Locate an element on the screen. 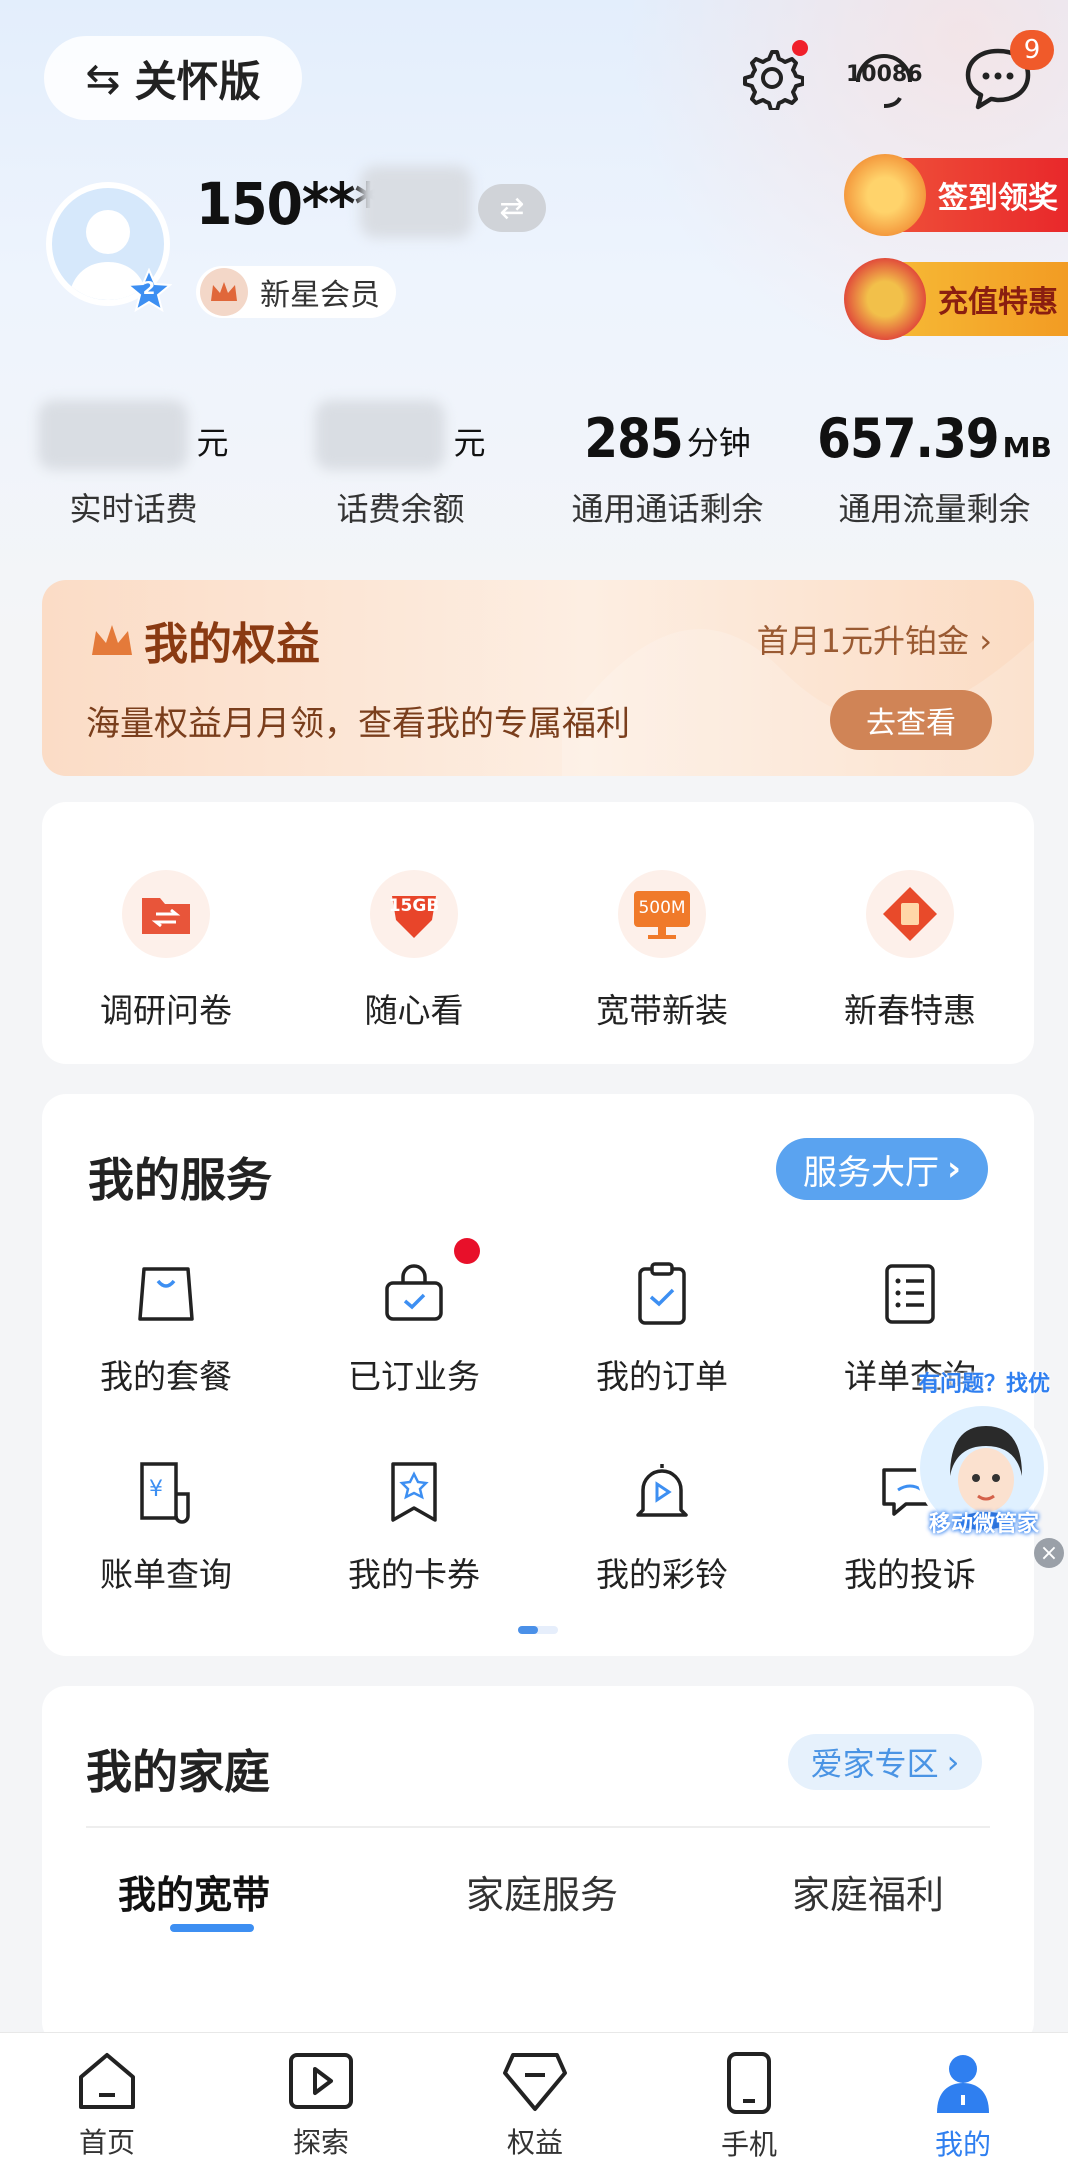 This screenshot has height=2160, width=1068. equity-card: 我的权益 首月1元升铂金 › 海量权益月月领，查看我的专属福利 去查看 is located at coordinates (538, 678).